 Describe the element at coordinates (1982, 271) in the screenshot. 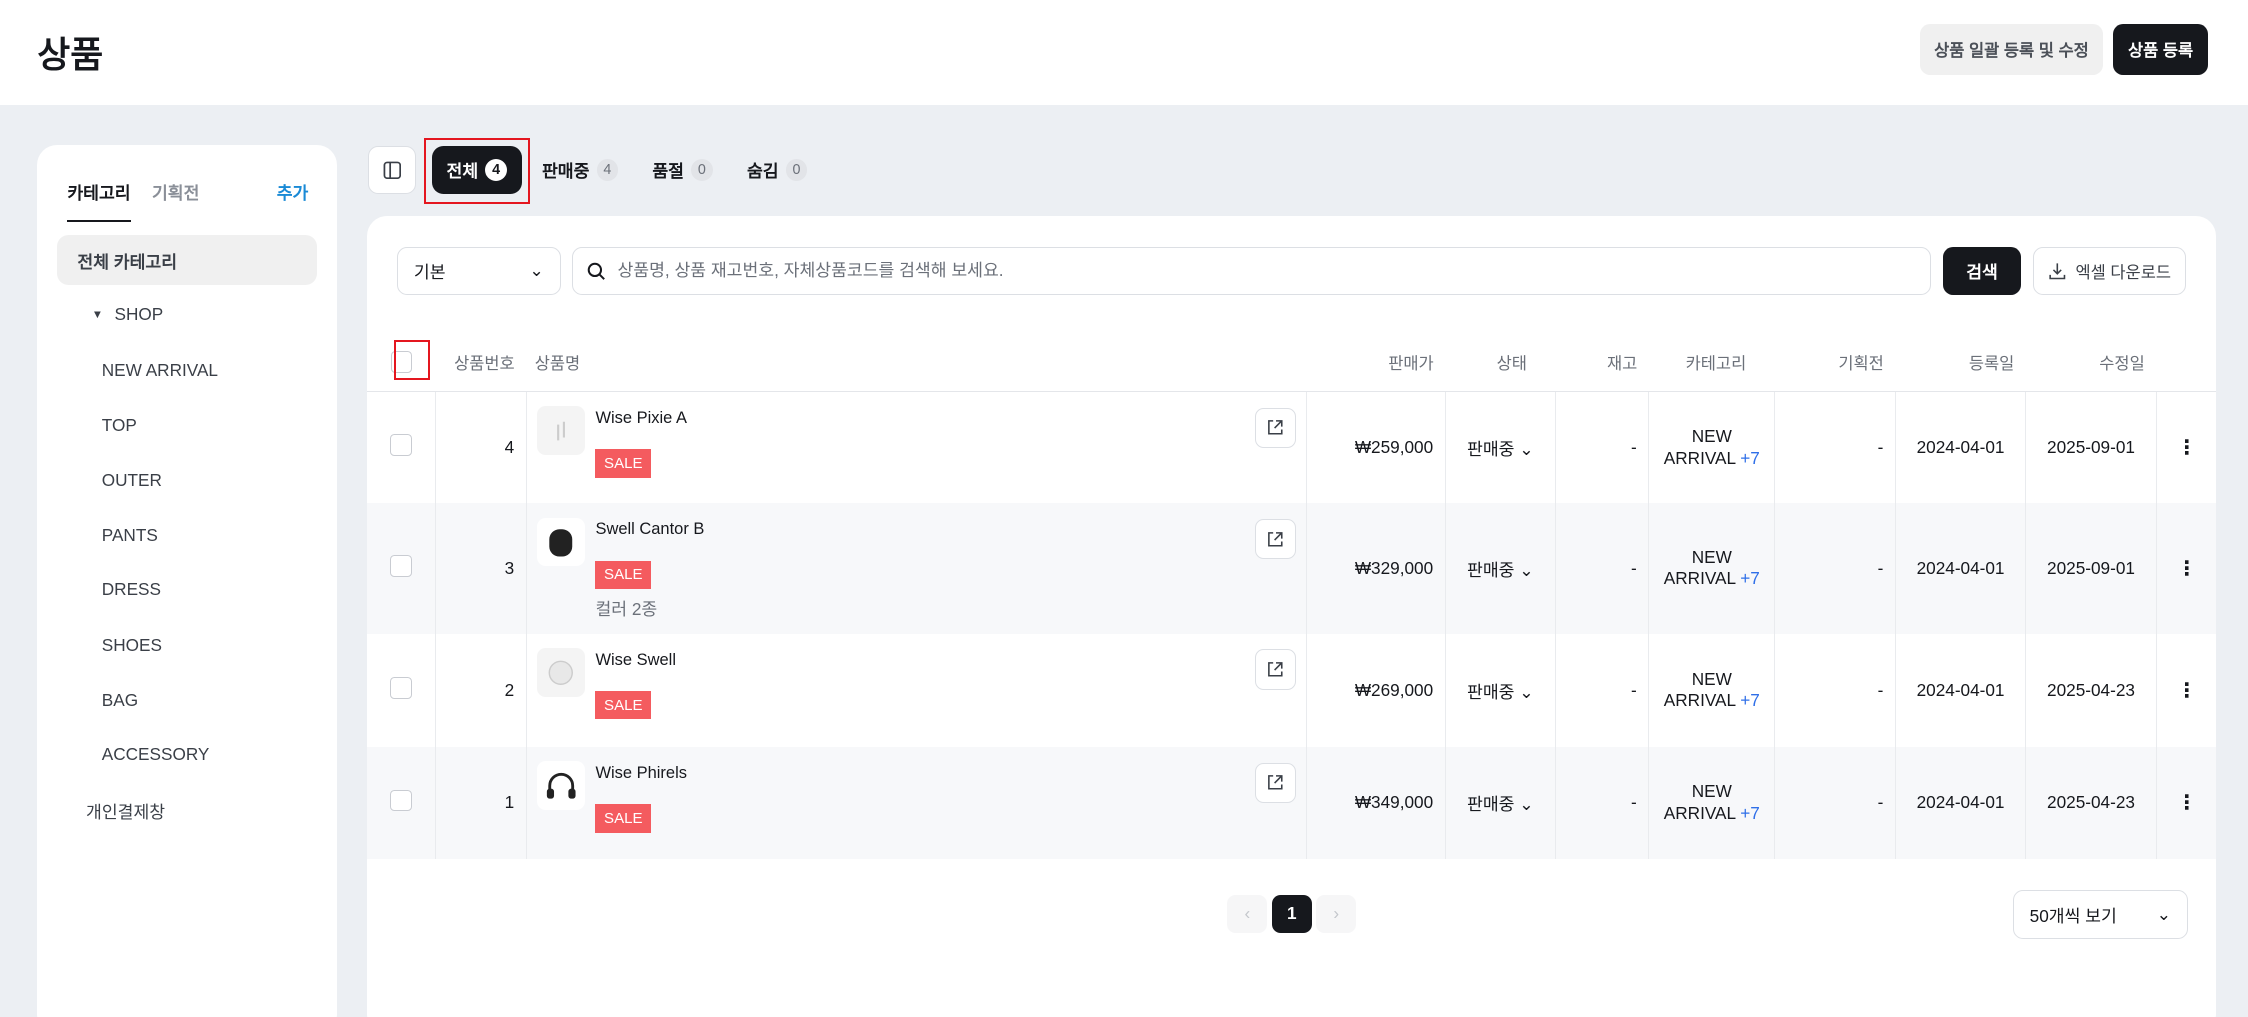

I see `search-button: 검색` at that location.